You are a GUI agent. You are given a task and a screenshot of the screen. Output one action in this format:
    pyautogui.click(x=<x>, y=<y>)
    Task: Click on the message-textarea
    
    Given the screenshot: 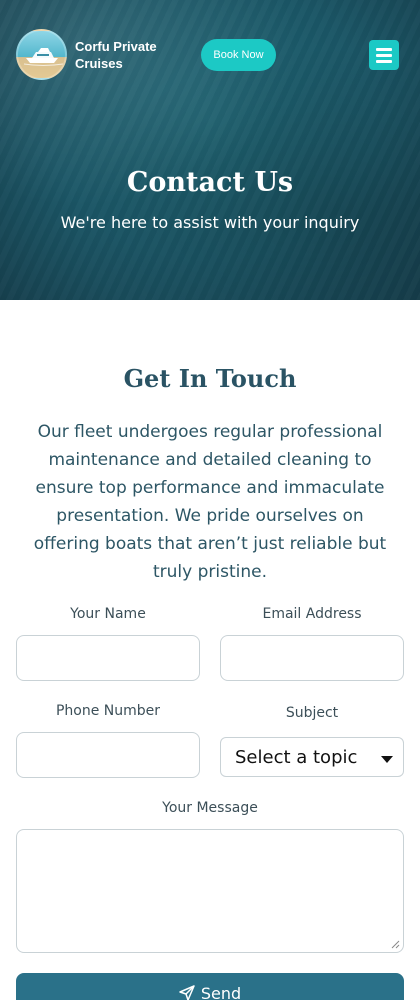 What is the action you would take?
    pyautogui.click(x=210, y=891)
    